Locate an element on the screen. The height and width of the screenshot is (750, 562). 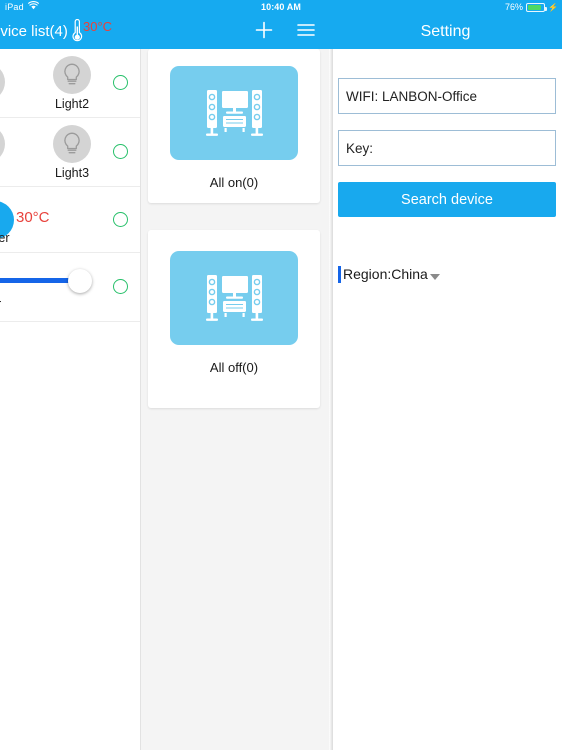
status-bar: iPad 10:40 AM 76% ⚡ is located at coordinates (281, 7).